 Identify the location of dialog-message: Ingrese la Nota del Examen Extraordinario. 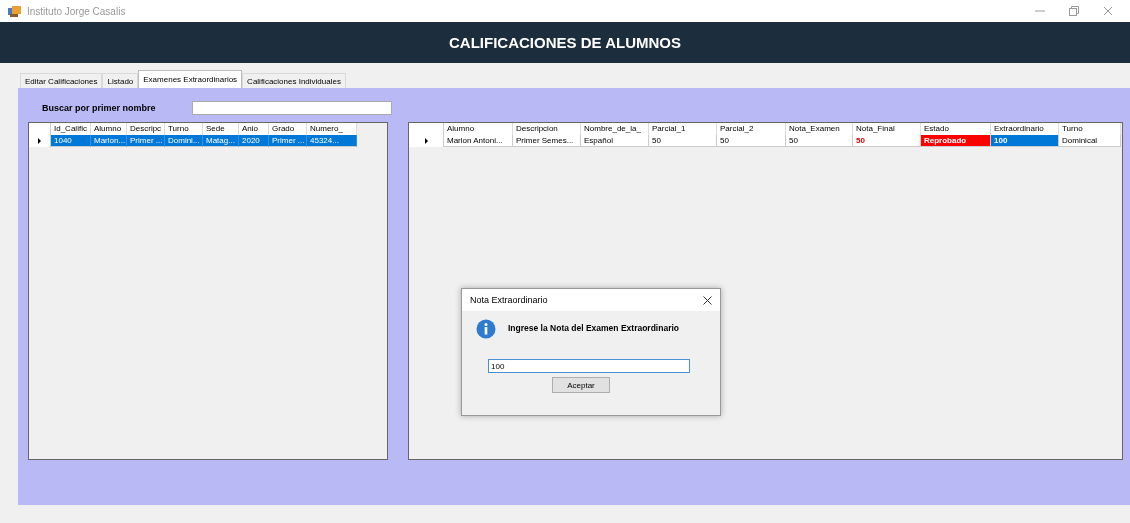
(593, 328).